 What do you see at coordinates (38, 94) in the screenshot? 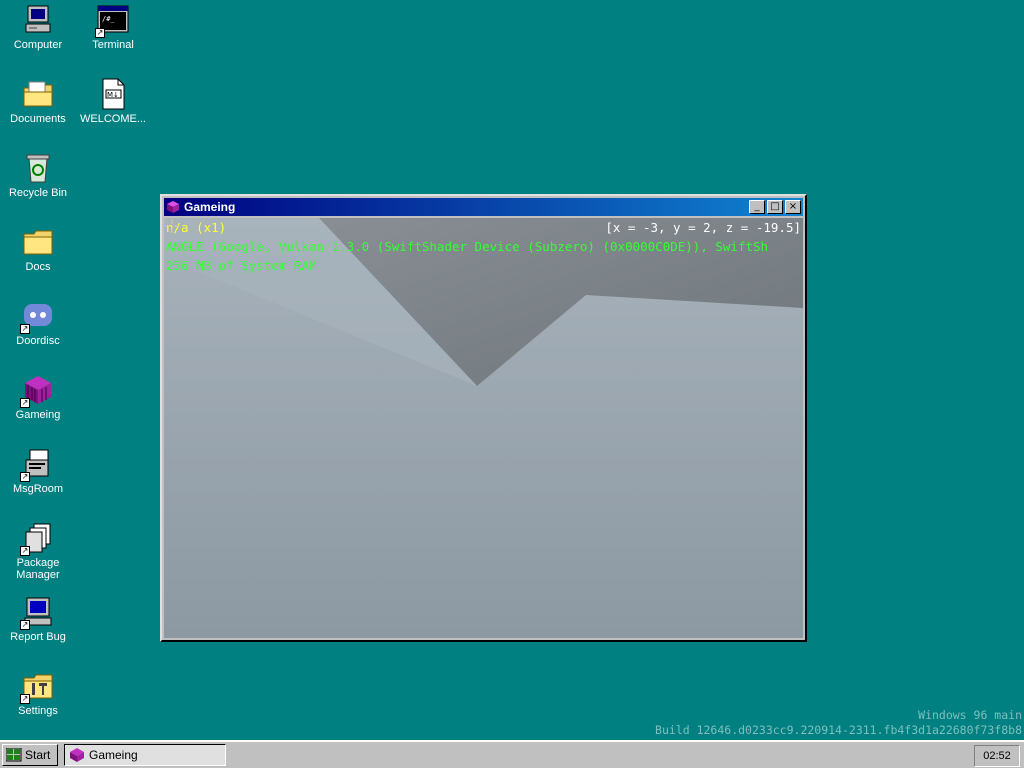
I see `documents-folder-icon` at bounding box center [38, 94].